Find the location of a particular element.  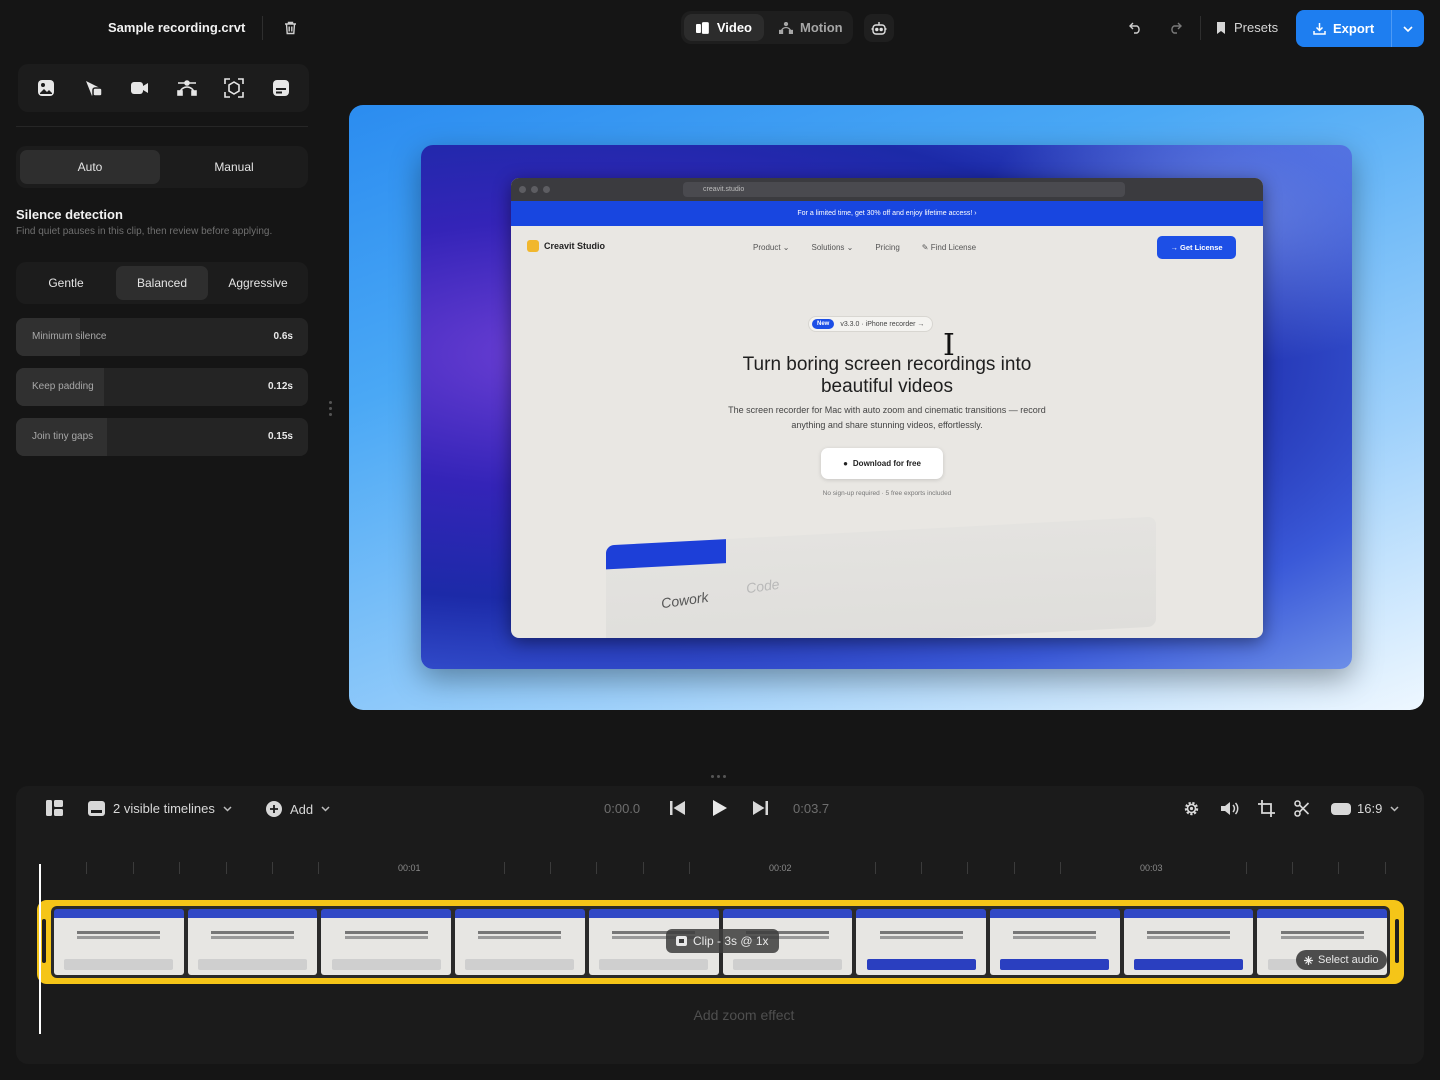

pill-text: v3.3.0 · iPhone recorder → is located at coordinates (882, 324).